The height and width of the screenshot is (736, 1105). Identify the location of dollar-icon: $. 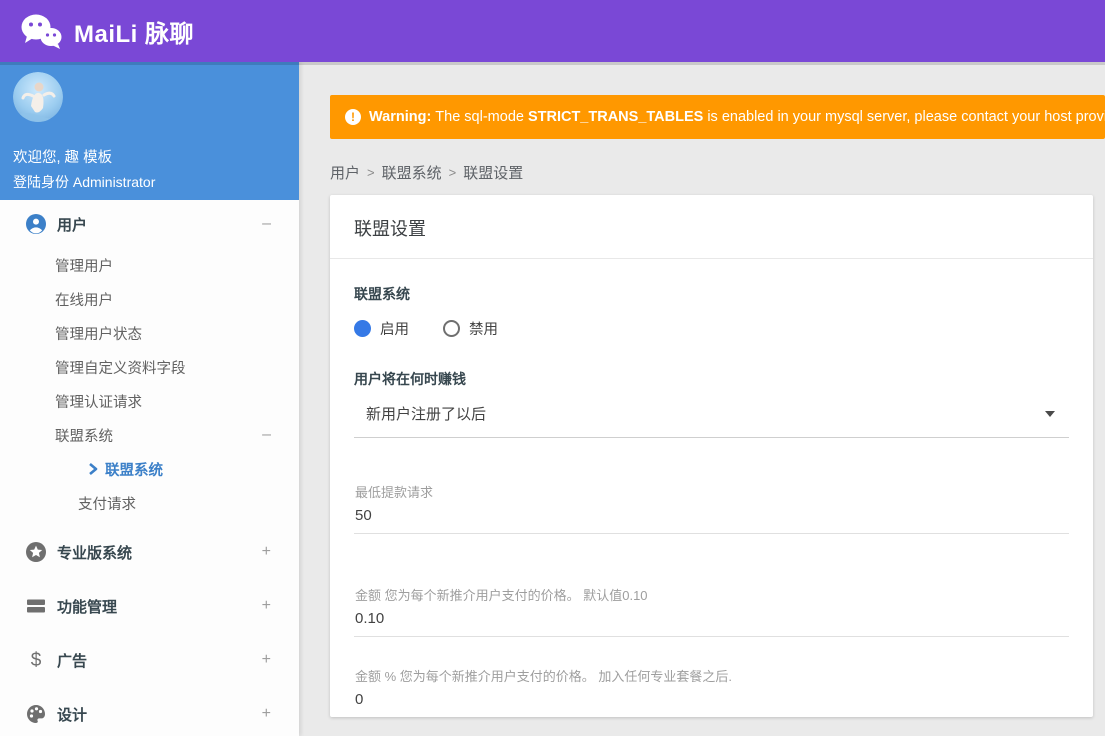
(36, 660).